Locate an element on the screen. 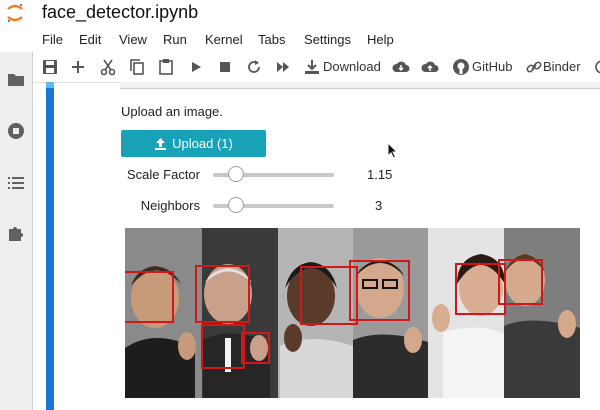  github-icon is located at coordinates (461, 67).